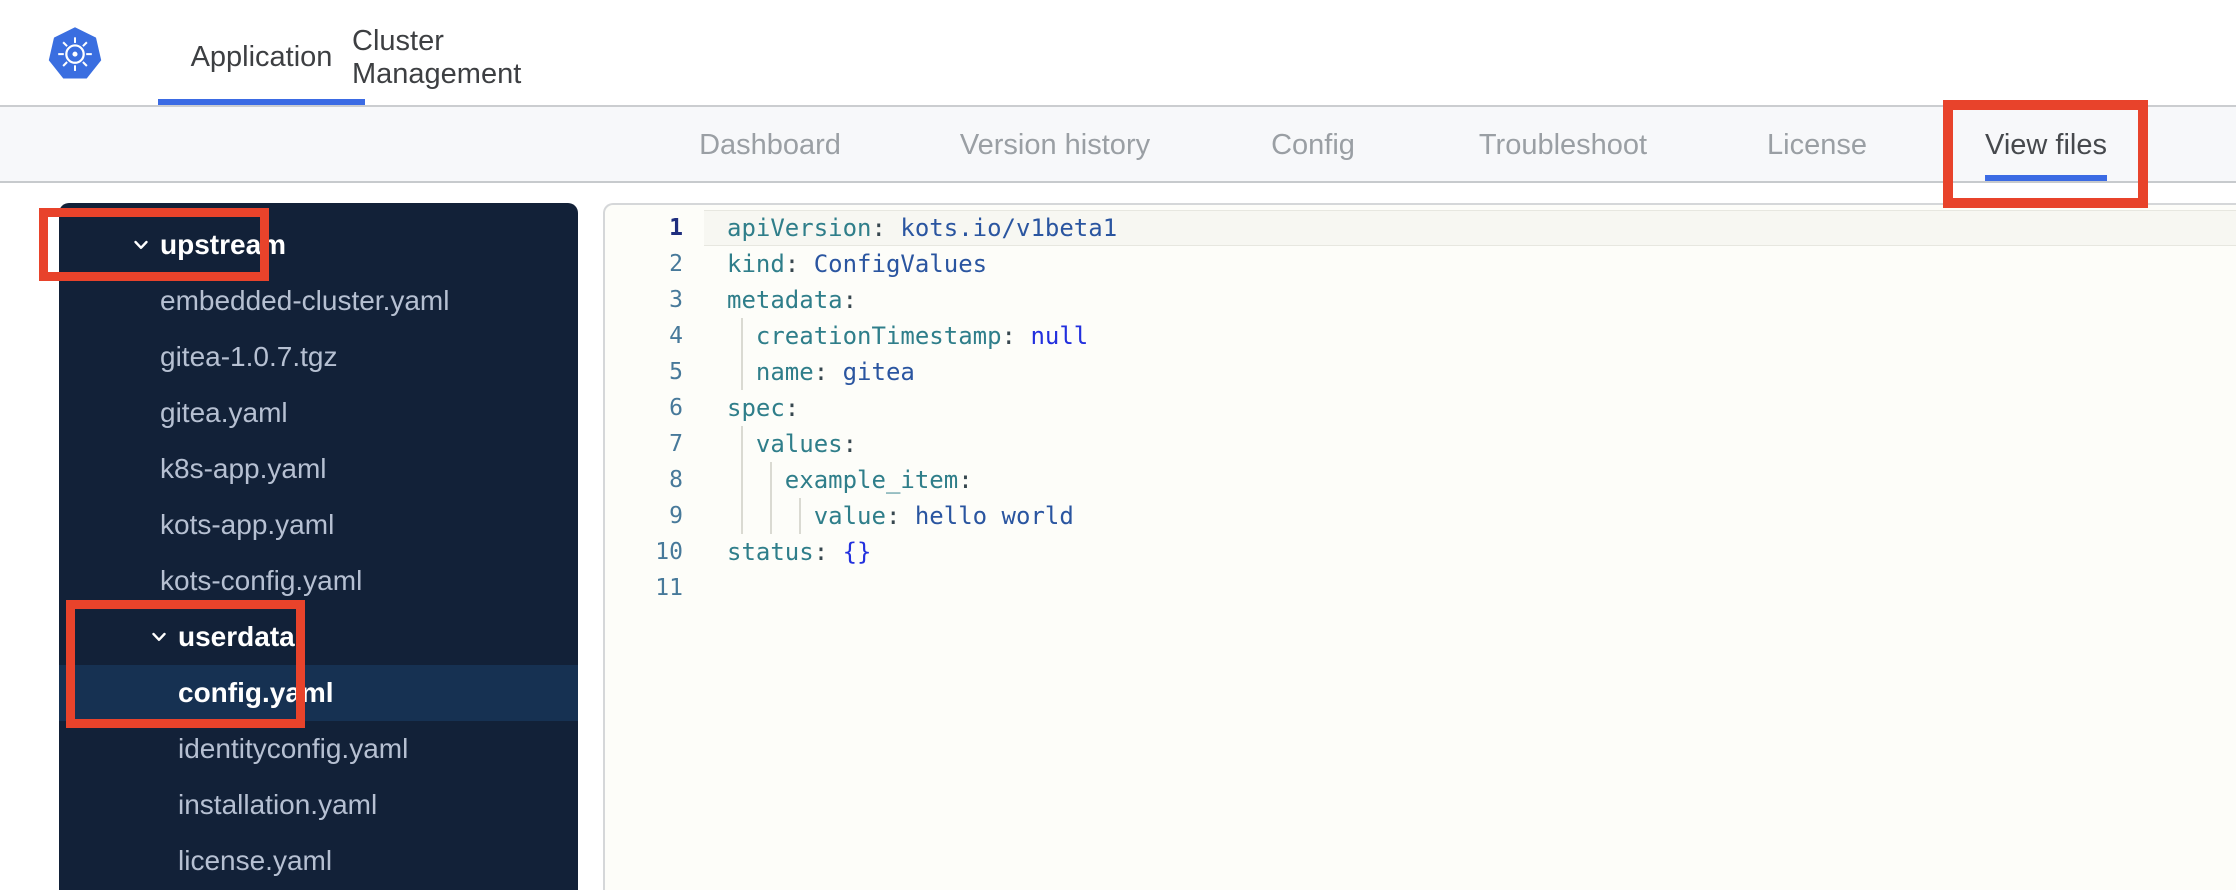  I want to click on code-line-9: 9 value: hello world, so click(1420, 516).